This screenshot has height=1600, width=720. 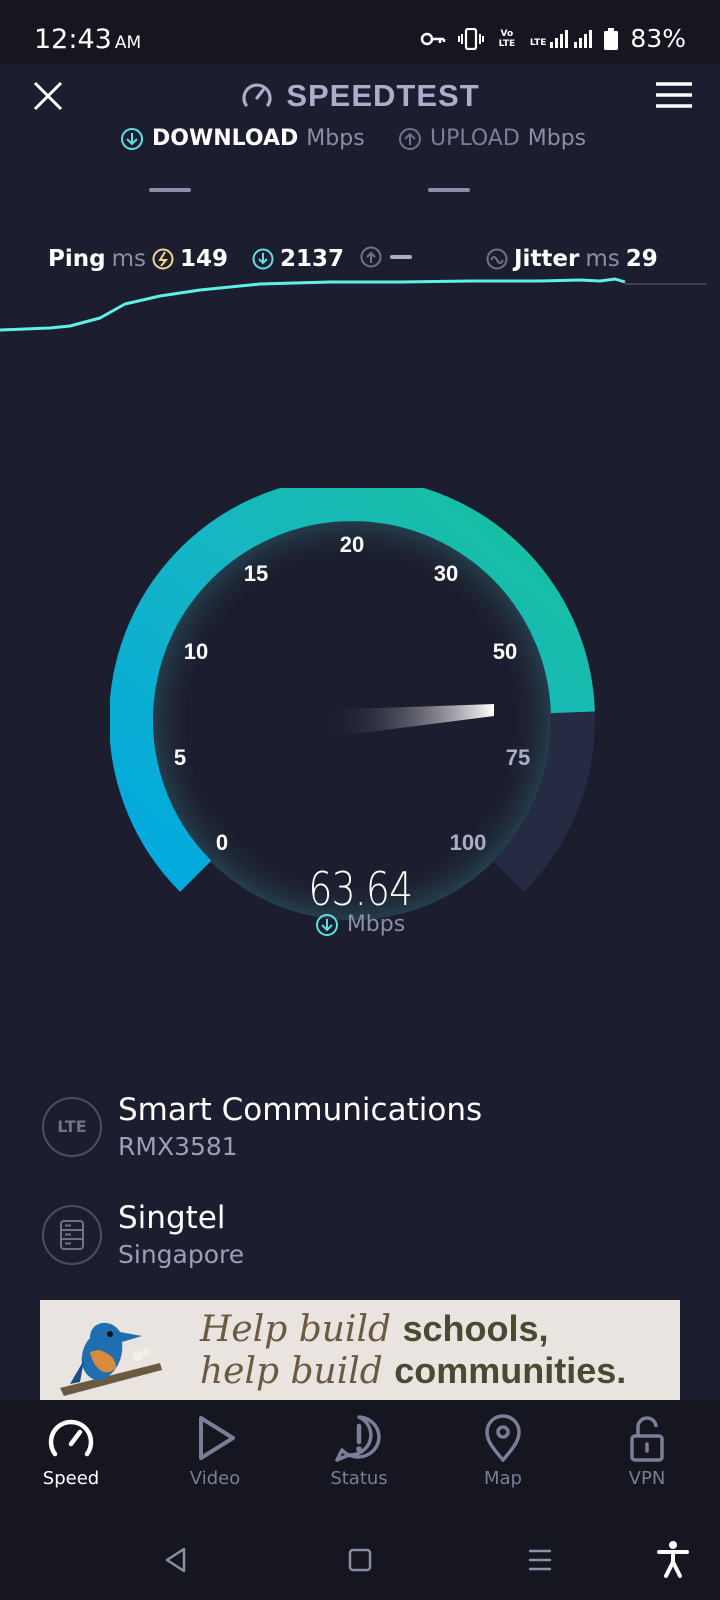 I want to click on upload-arrow-icon, so click(x=410, y=138).